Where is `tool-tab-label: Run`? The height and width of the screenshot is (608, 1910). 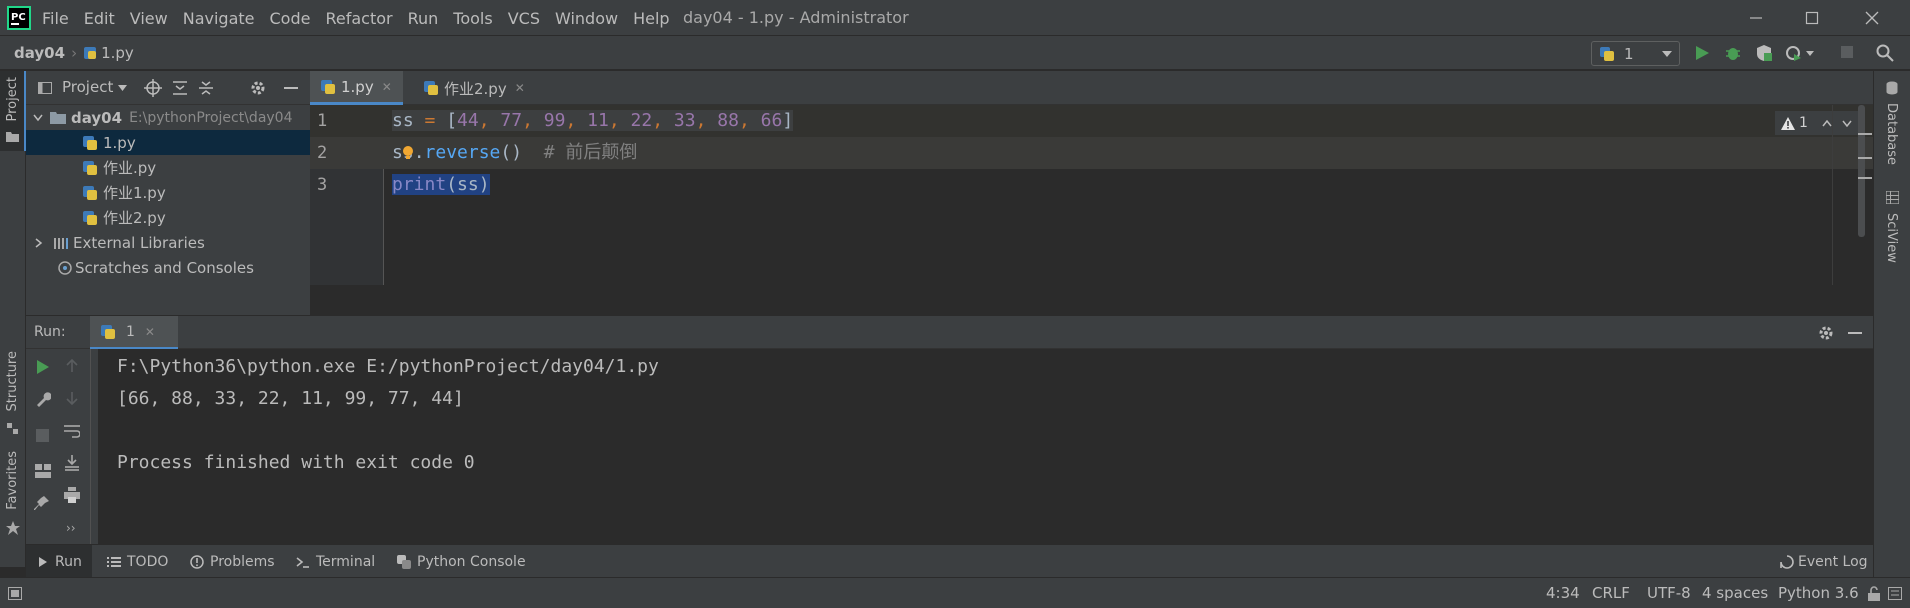
tool-tab-label: Run is located at coordinates (68, 561).